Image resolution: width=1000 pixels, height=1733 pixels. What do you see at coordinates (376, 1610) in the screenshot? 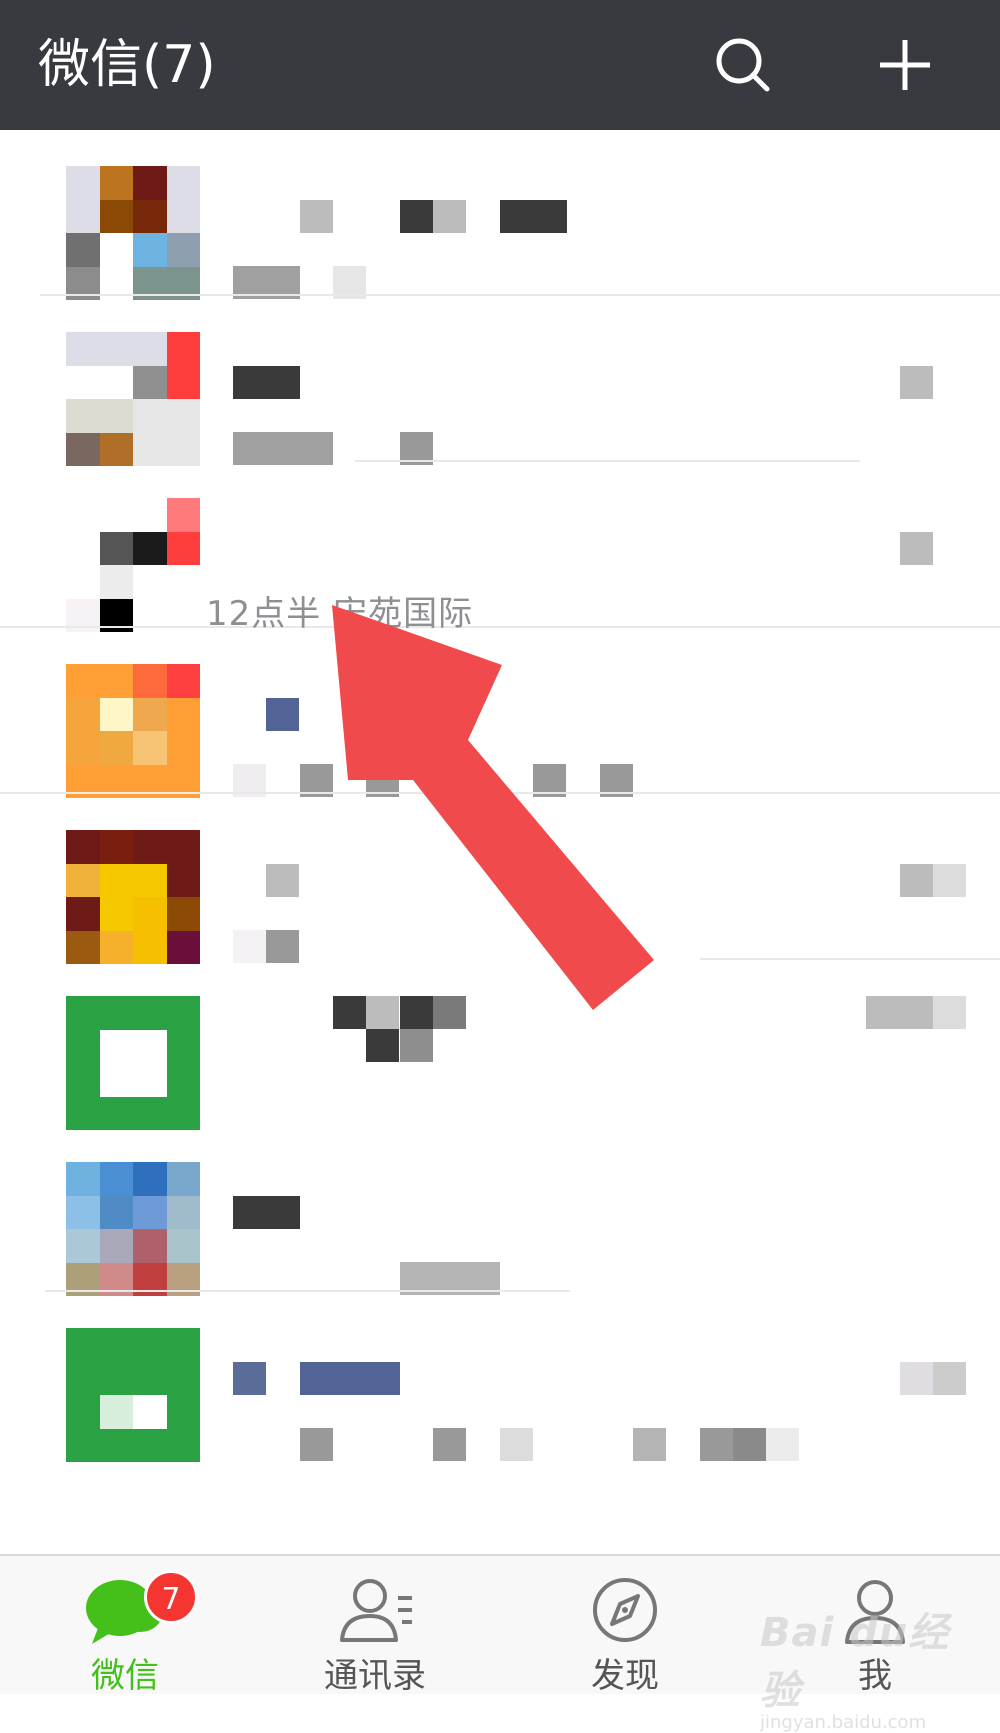
I see `contacts-icon` at bounding box center [376, 1610].